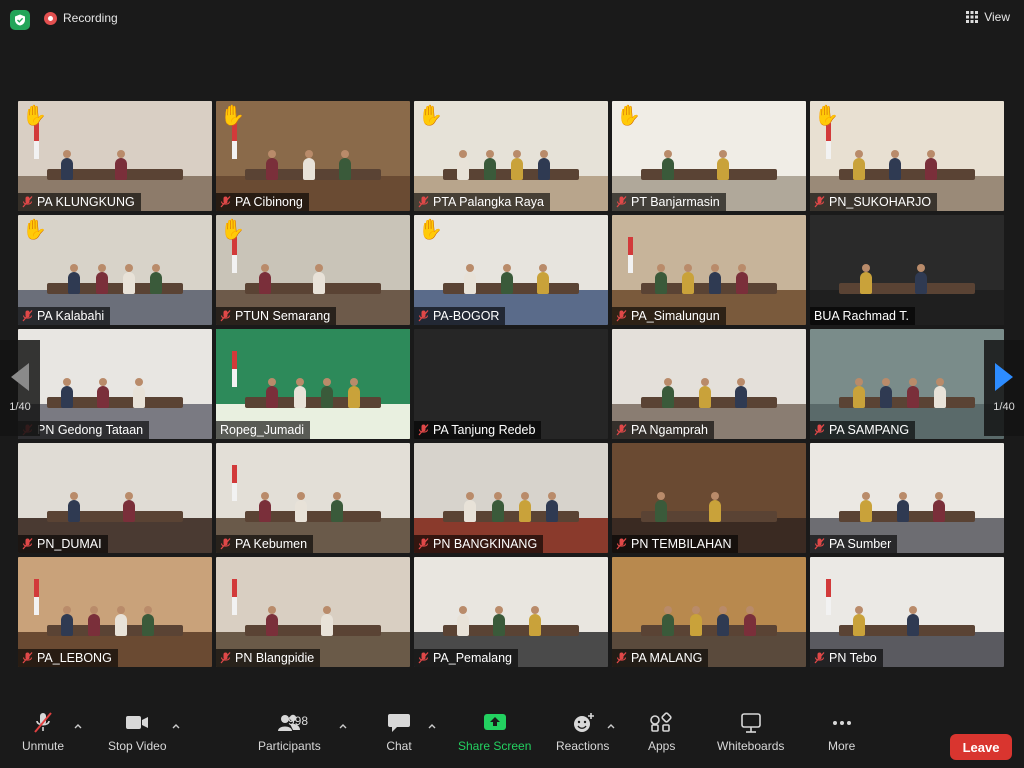 The height and width of the screenshot is (768, 1024). Describe the element at coordinates (709, 612) in the screenshot. I see `participant-tile: PA MALANG` at that location.